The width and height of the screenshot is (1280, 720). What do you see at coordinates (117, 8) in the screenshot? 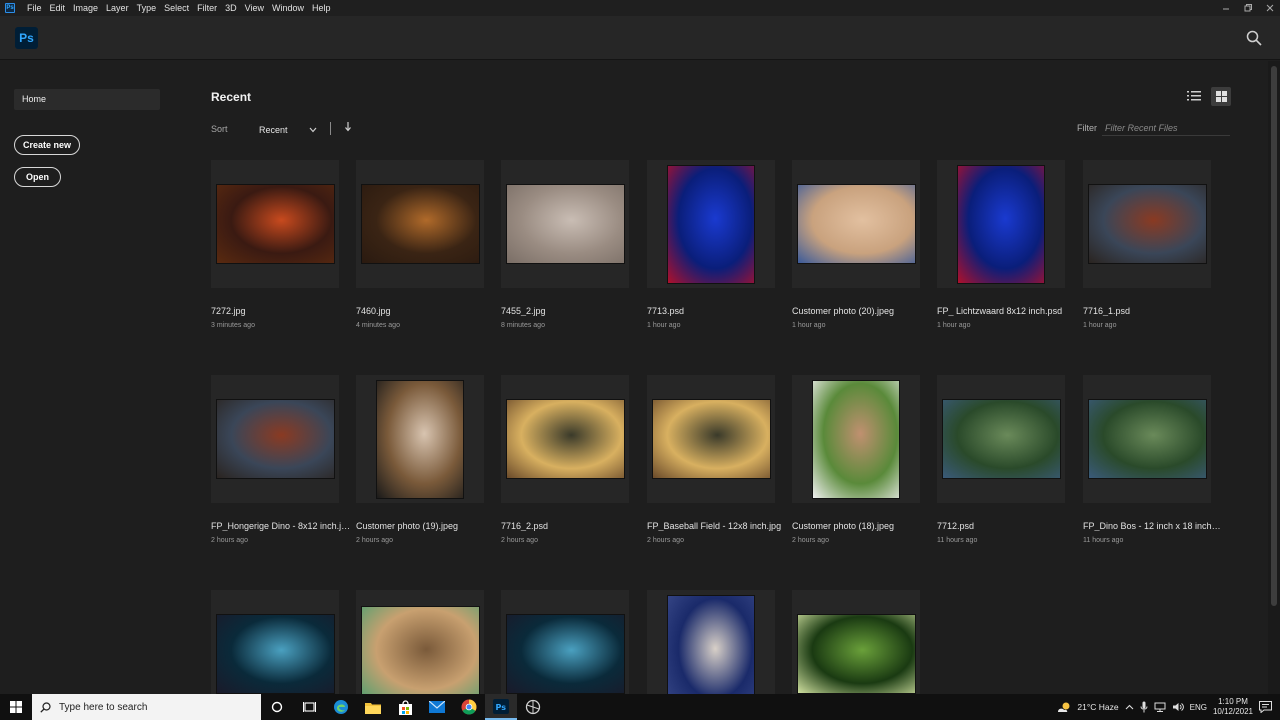
I see `menu-layer: Layer` at bounding box center [117, 8].